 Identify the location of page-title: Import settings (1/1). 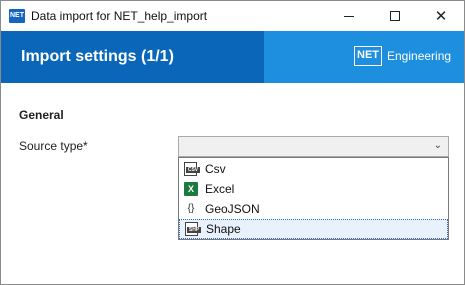
(97, 56).